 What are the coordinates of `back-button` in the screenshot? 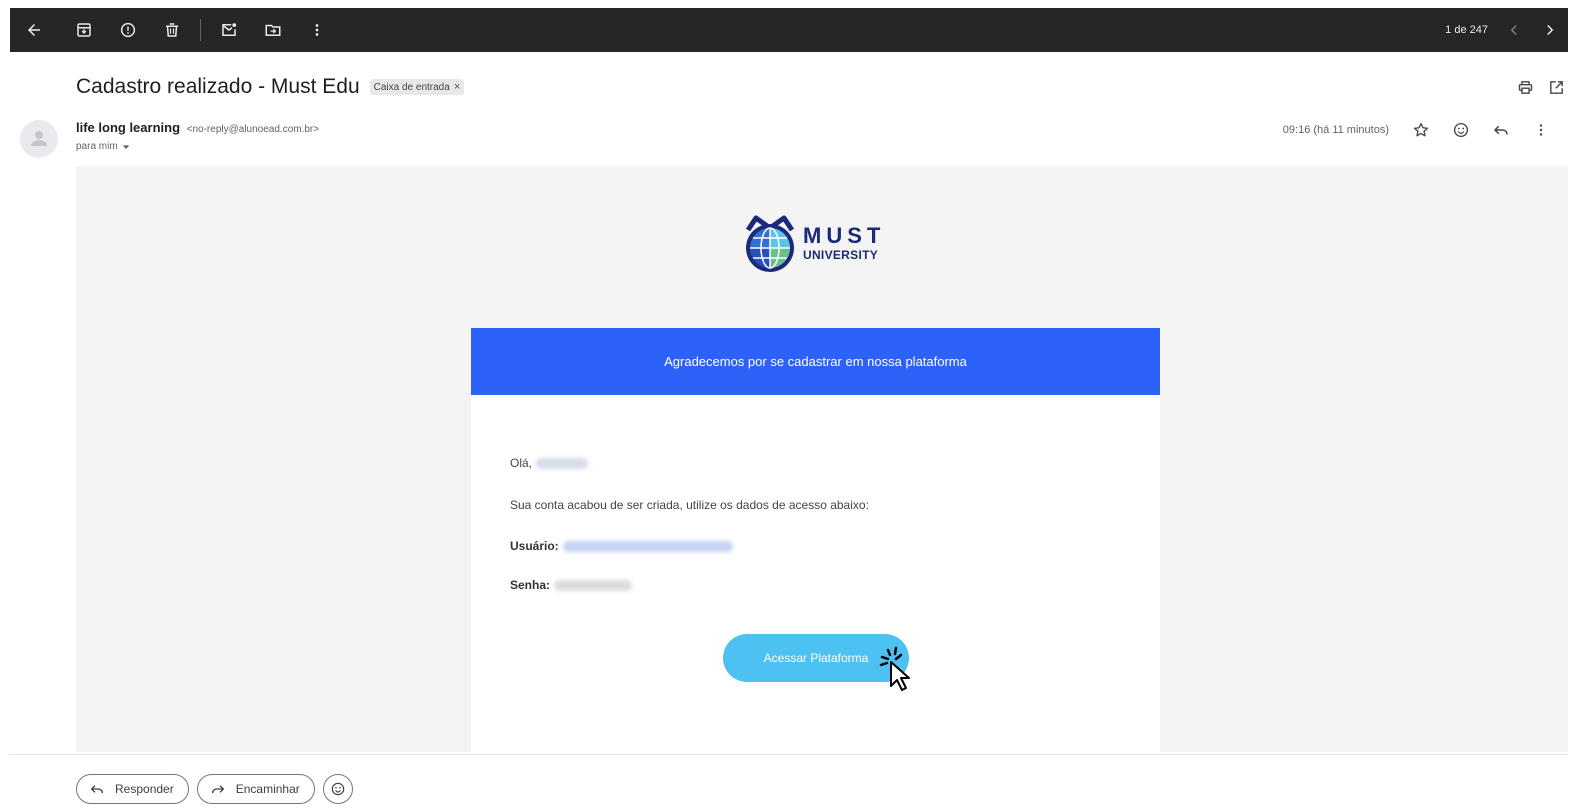 It's located at (34, 30).